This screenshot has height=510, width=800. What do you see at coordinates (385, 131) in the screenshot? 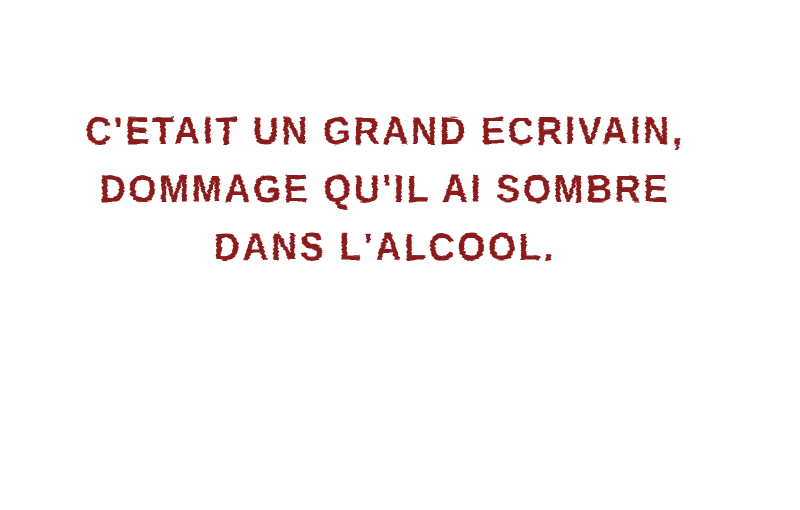
I see `quote-line-1: C'ETAIT UN GRAND ECRIVAIN,` at bounding box center [385, 131].